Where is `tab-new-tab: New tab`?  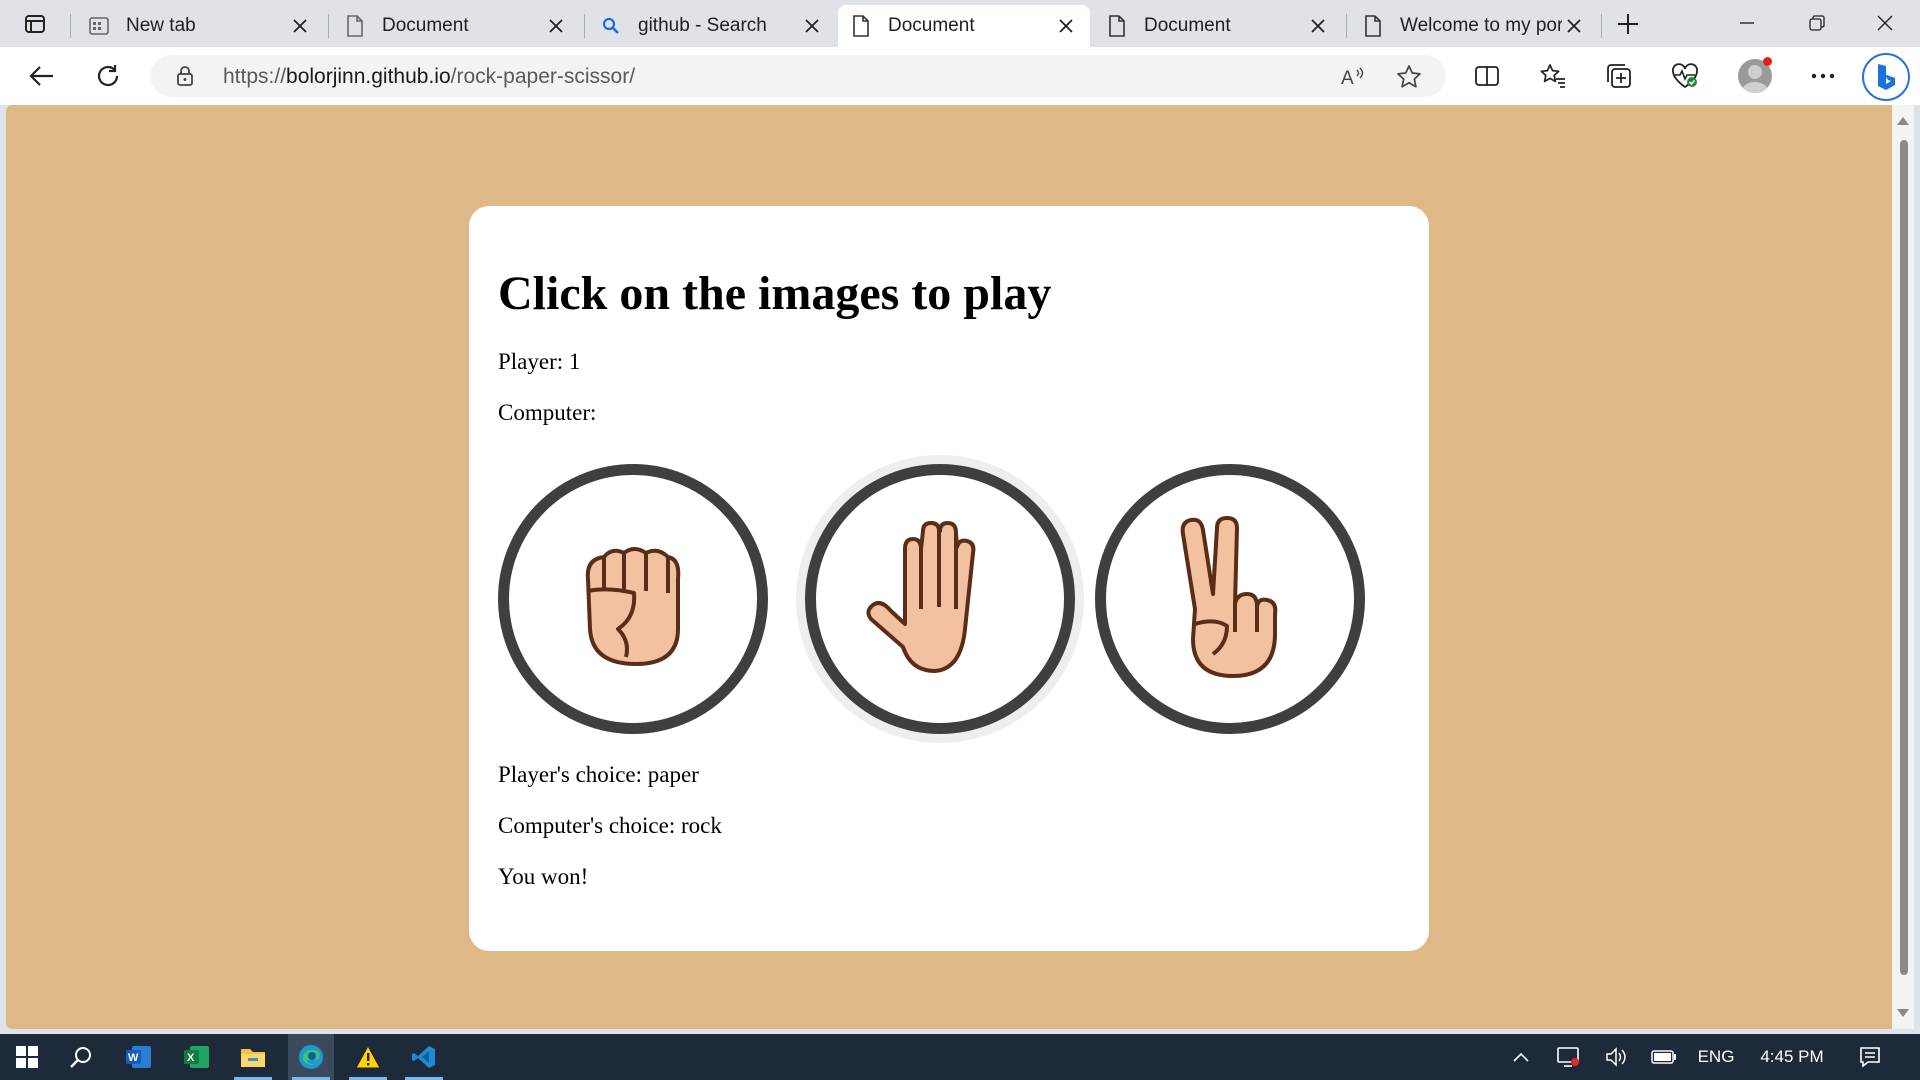
tab-new-tab: New tab is located at coordinates (200, 26).